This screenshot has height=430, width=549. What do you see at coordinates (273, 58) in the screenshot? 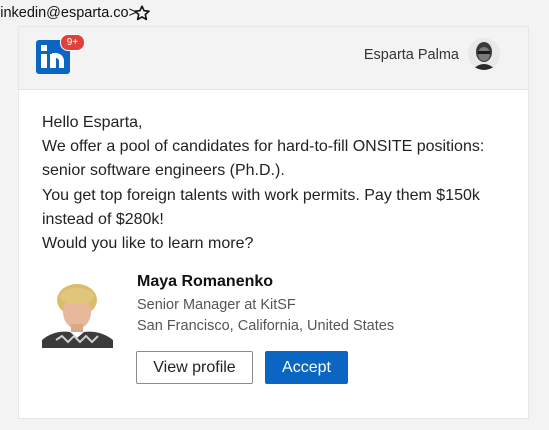
I see `email-header: 9+ Esparta Palma` at bounding box center [273, 58].